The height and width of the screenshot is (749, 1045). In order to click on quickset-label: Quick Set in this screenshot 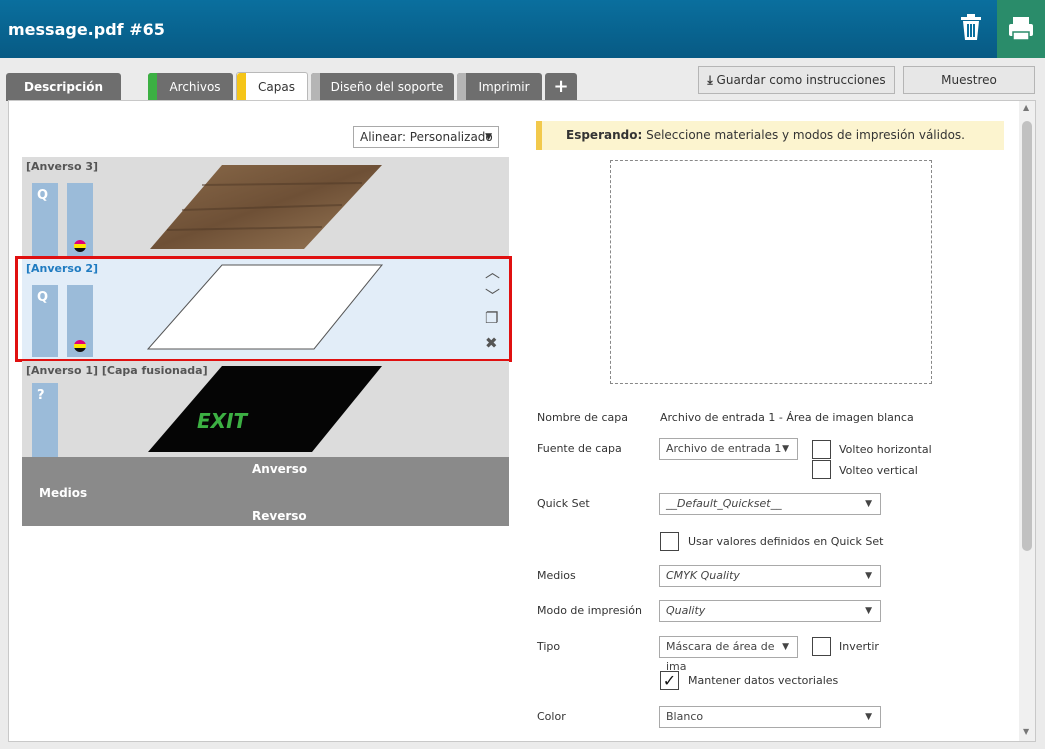, I will do `click(563, 503)`.